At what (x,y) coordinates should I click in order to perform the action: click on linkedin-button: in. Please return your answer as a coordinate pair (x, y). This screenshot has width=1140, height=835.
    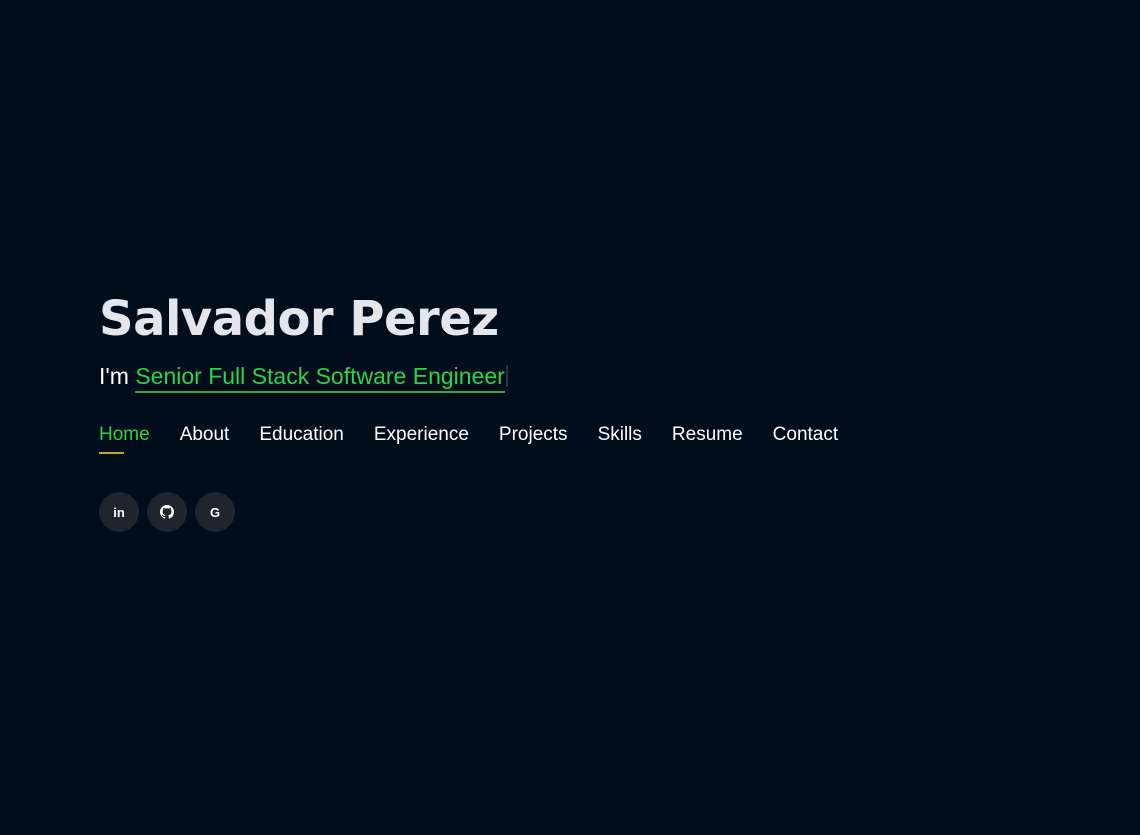
    Looking at the image, I should click on (119, 512).